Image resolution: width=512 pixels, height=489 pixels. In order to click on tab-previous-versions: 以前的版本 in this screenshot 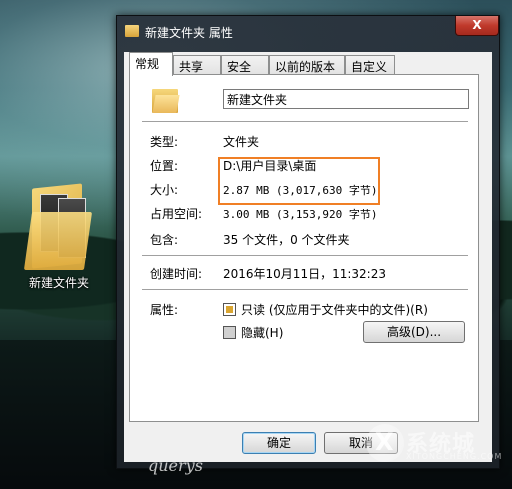, I will do `click(307, 65)`.